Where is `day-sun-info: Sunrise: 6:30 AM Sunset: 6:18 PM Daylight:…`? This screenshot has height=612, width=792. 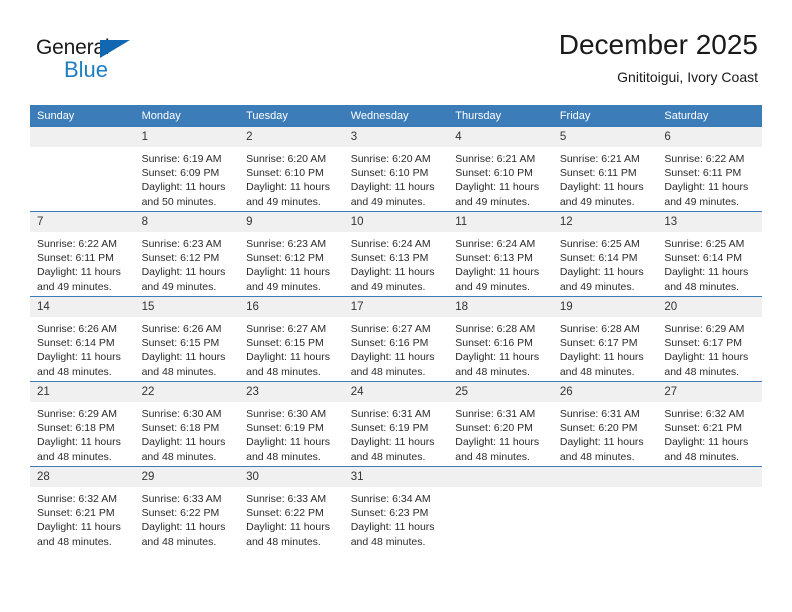 day-sun-info: Sunrise: 6:30 AM Sunset: 6:18 PM Daylight:… is located at coordinates (187, 433).